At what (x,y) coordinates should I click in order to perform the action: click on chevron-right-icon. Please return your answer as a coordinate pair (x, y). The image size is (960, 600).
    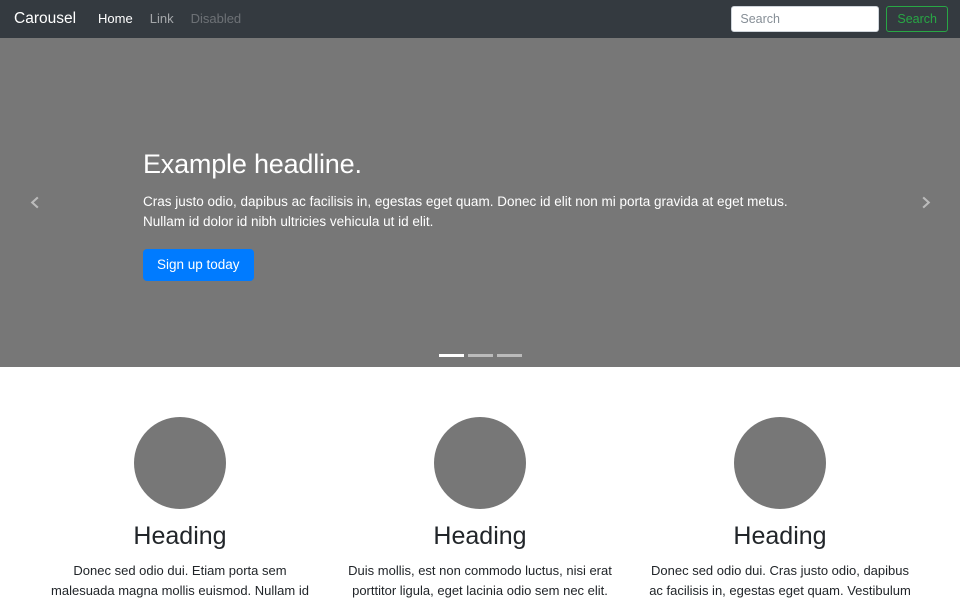
    Looking at the image, I should click on (925, 202).